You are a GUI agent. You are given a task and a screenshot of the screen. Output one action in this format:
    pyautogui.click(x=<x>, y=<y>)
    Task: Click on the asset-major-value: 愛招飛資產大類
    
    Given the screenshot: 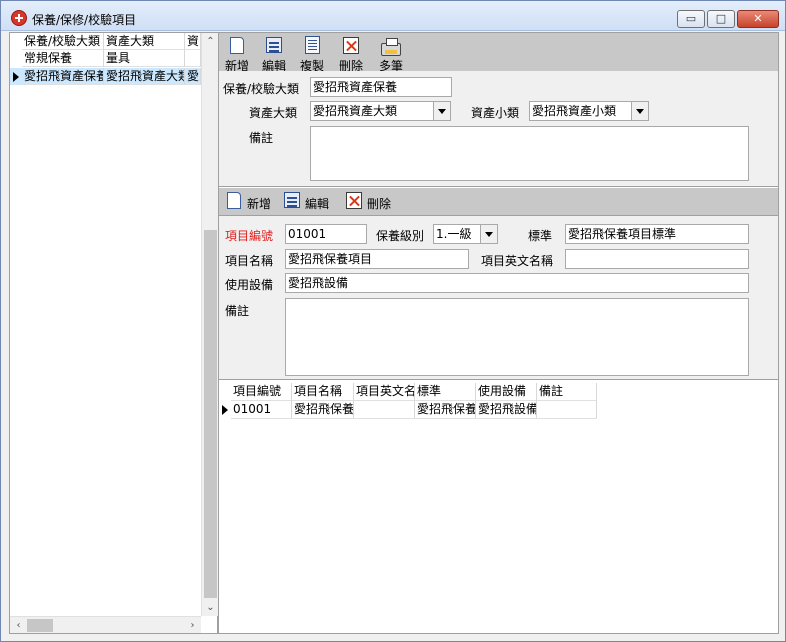 What is the action you would take?
    pyautogui.click(x=355, y=111)
    